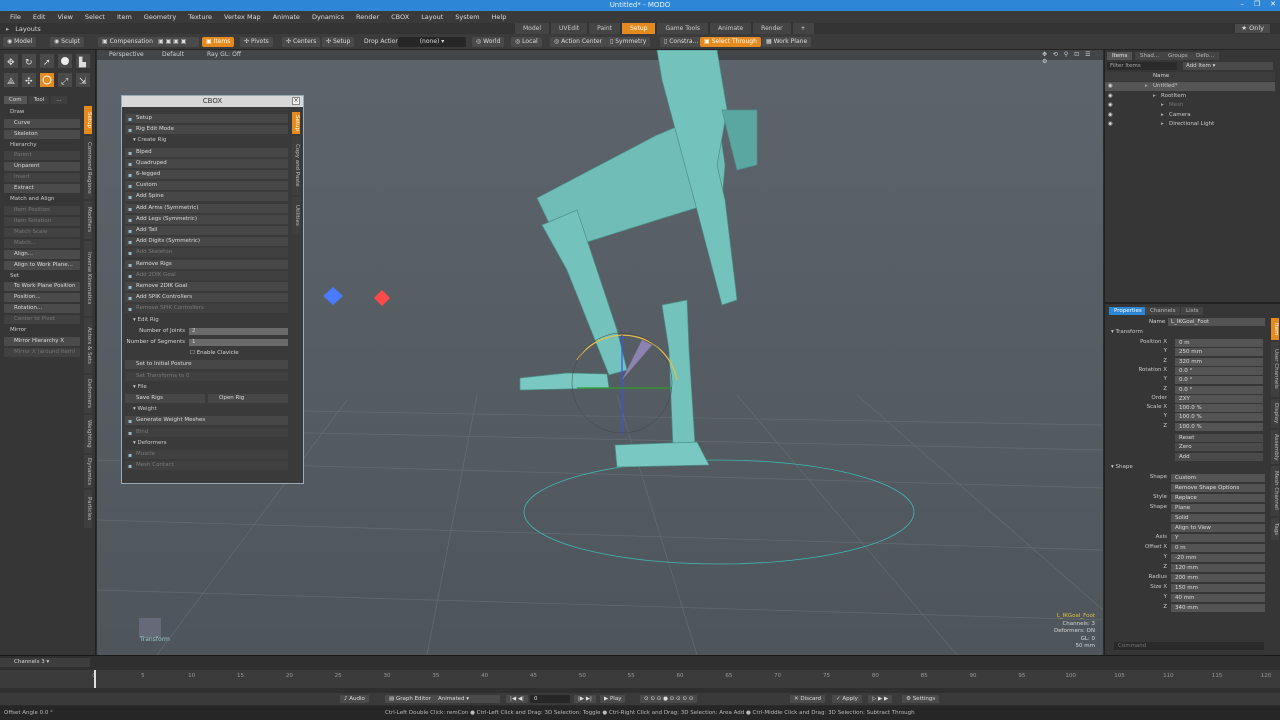 The image size is (1280, 720). What do you see at coordinates (95, 679) in the screenshot?
I see `playhead` at bounding box center [95, 679].